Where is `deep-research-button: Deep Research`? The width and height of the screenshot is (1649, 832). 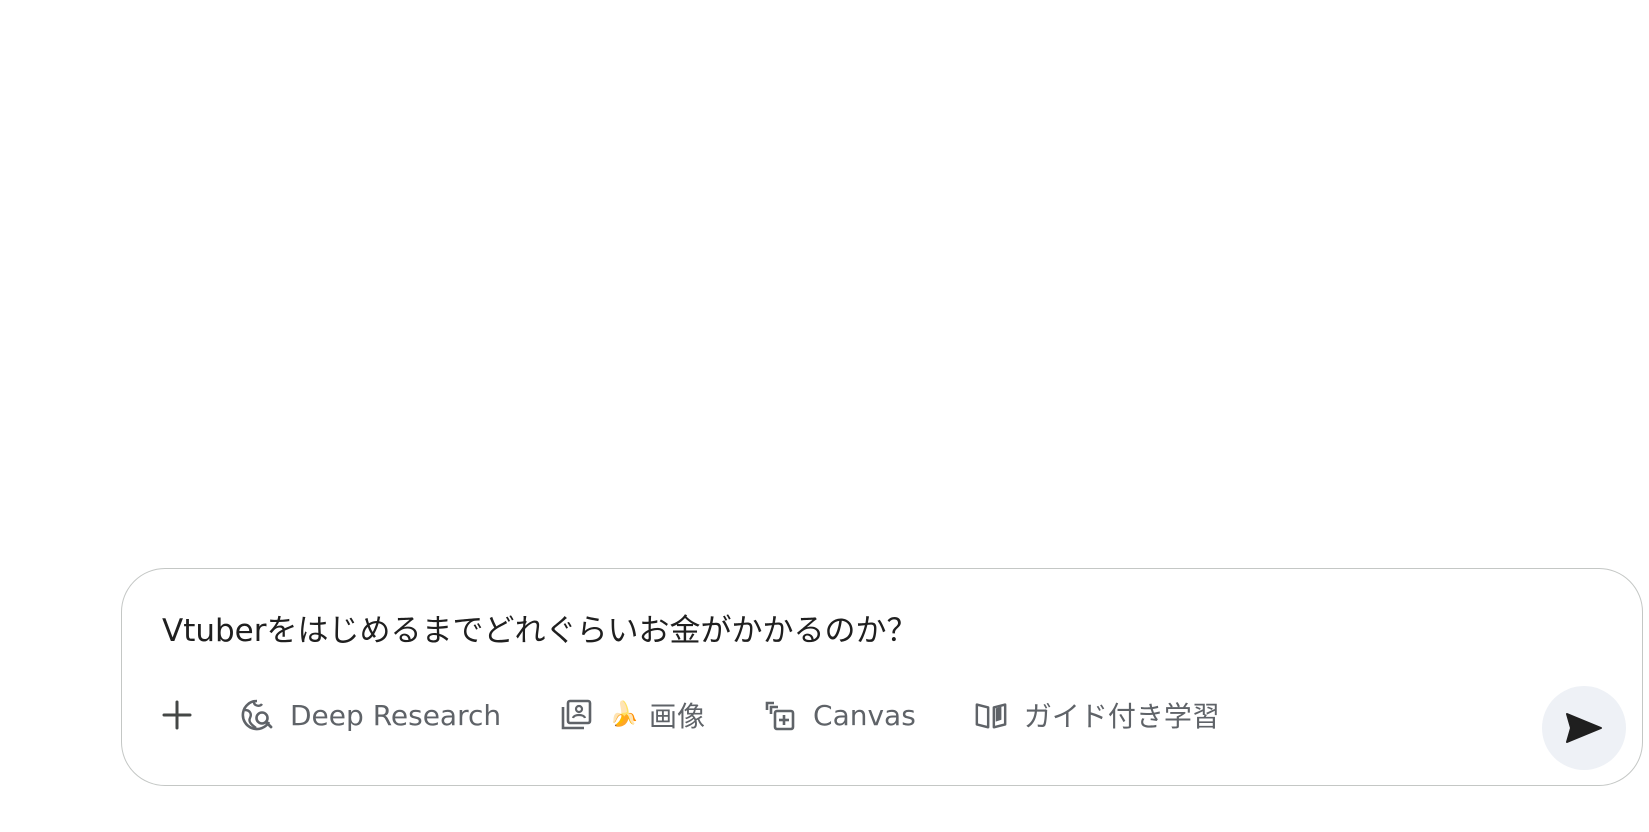 deep-research-button: Deep Research is located at coordinates (370, 715).